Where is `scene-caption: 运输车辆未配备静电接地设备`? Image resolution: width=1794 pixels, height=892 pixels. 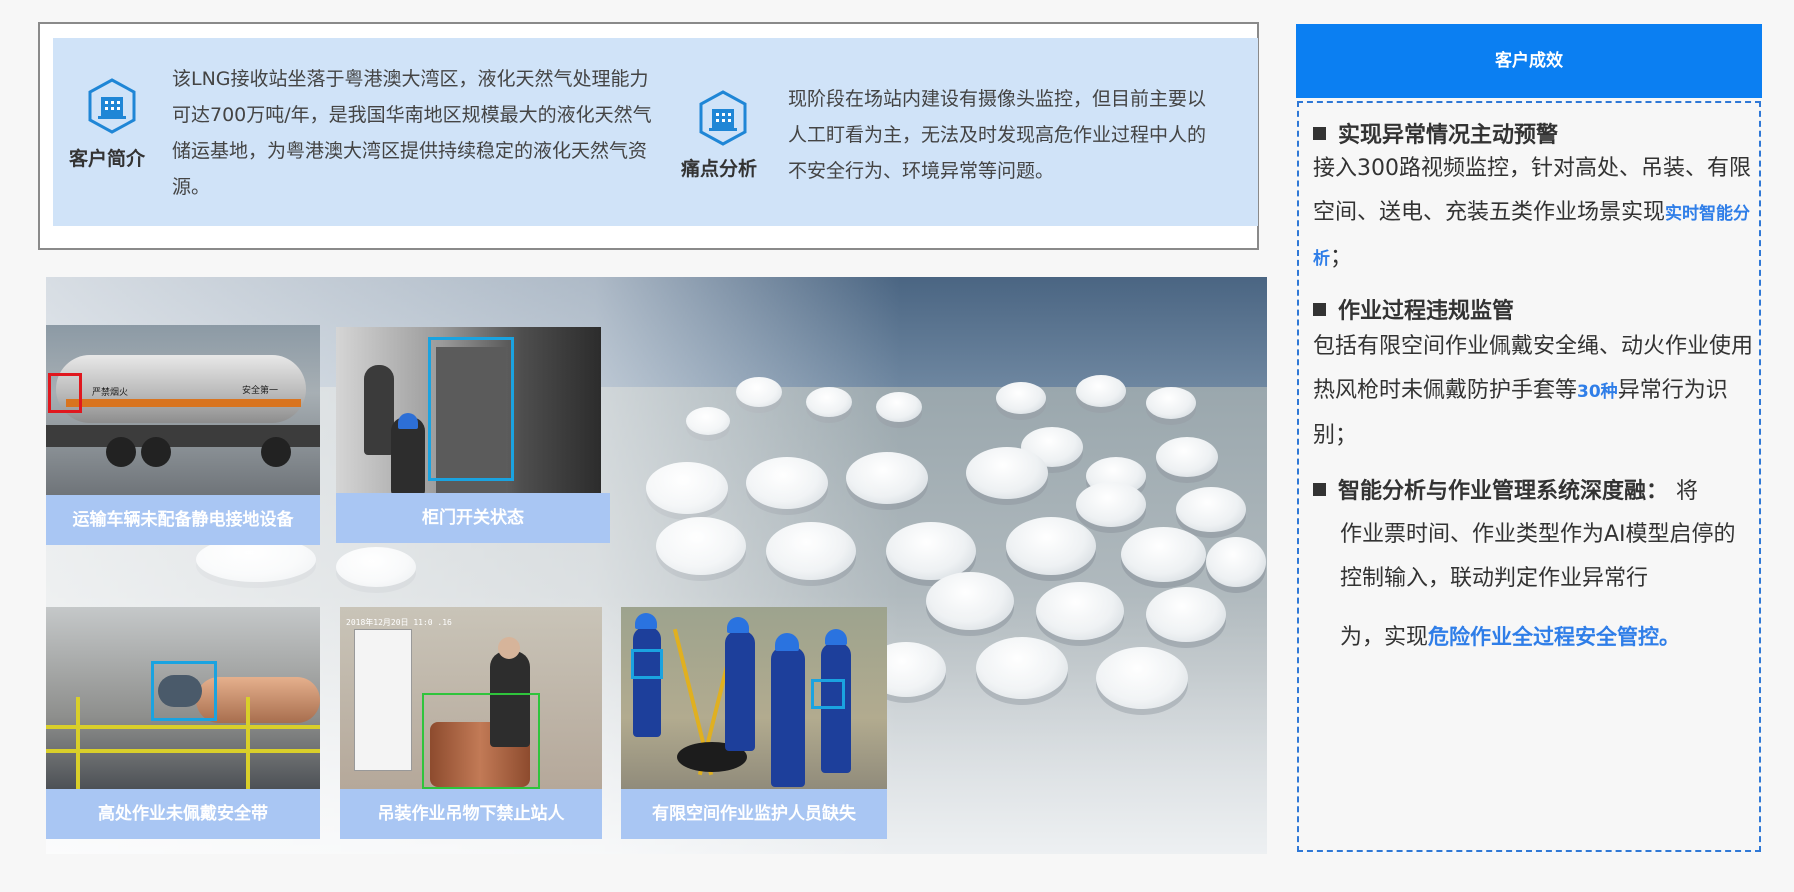 scene-caption: 运输车辆未配备静电接地设备 is located at coordinates (183, 520).